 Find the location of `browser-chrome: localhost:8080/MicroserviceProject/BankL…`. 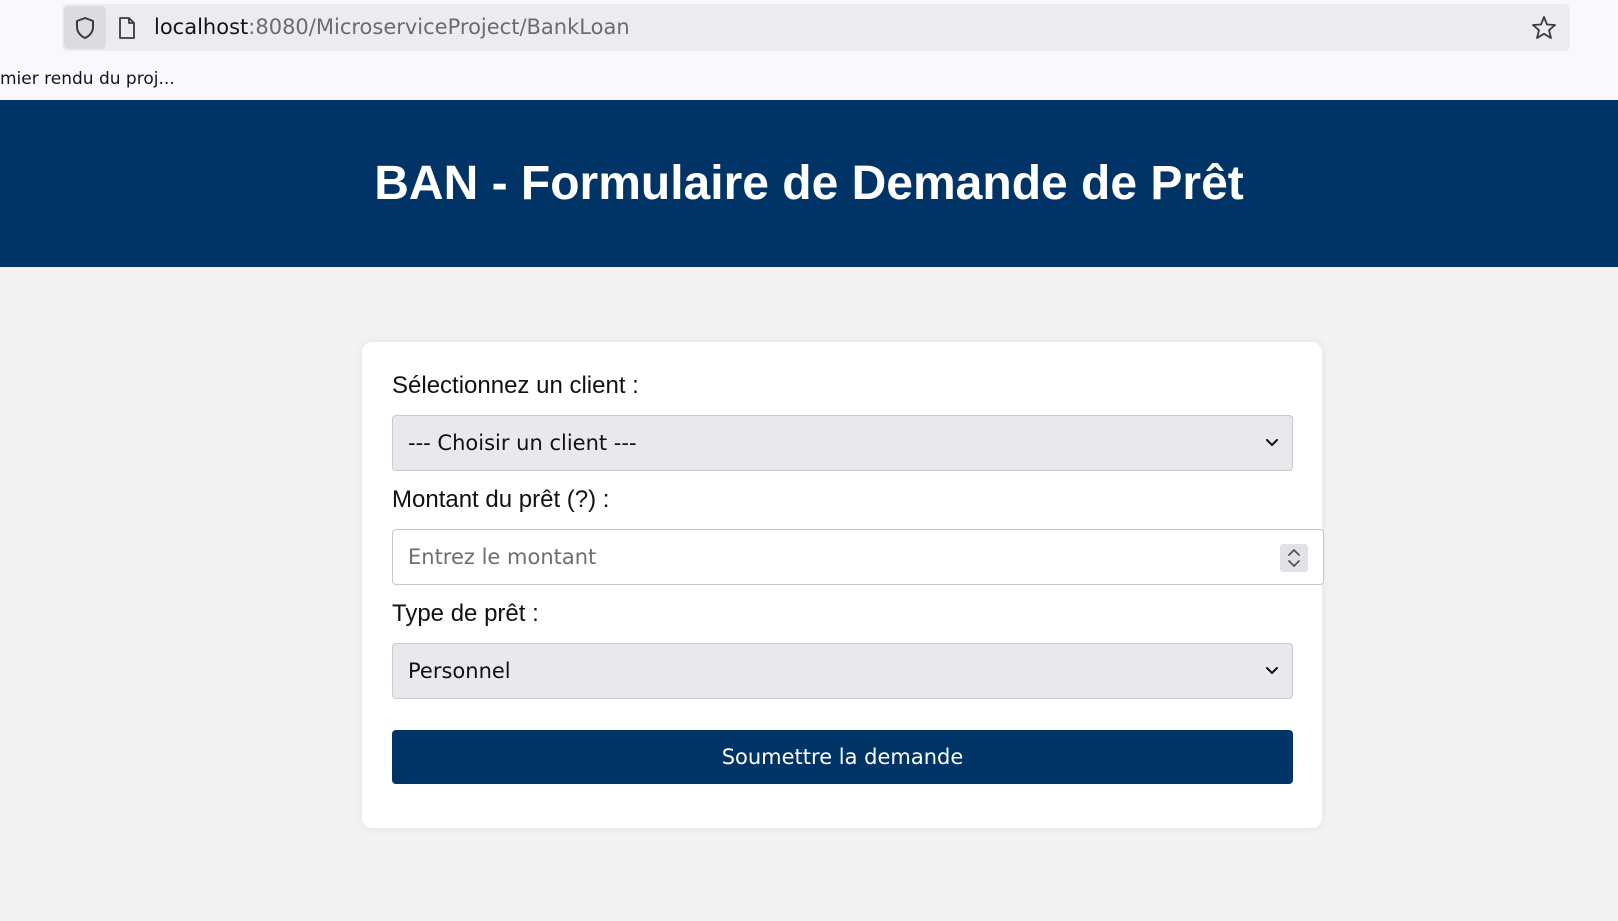

browser-chrome: localhost:8080/MicroserviceProject/BankL… is located at coordinates (809, 50).